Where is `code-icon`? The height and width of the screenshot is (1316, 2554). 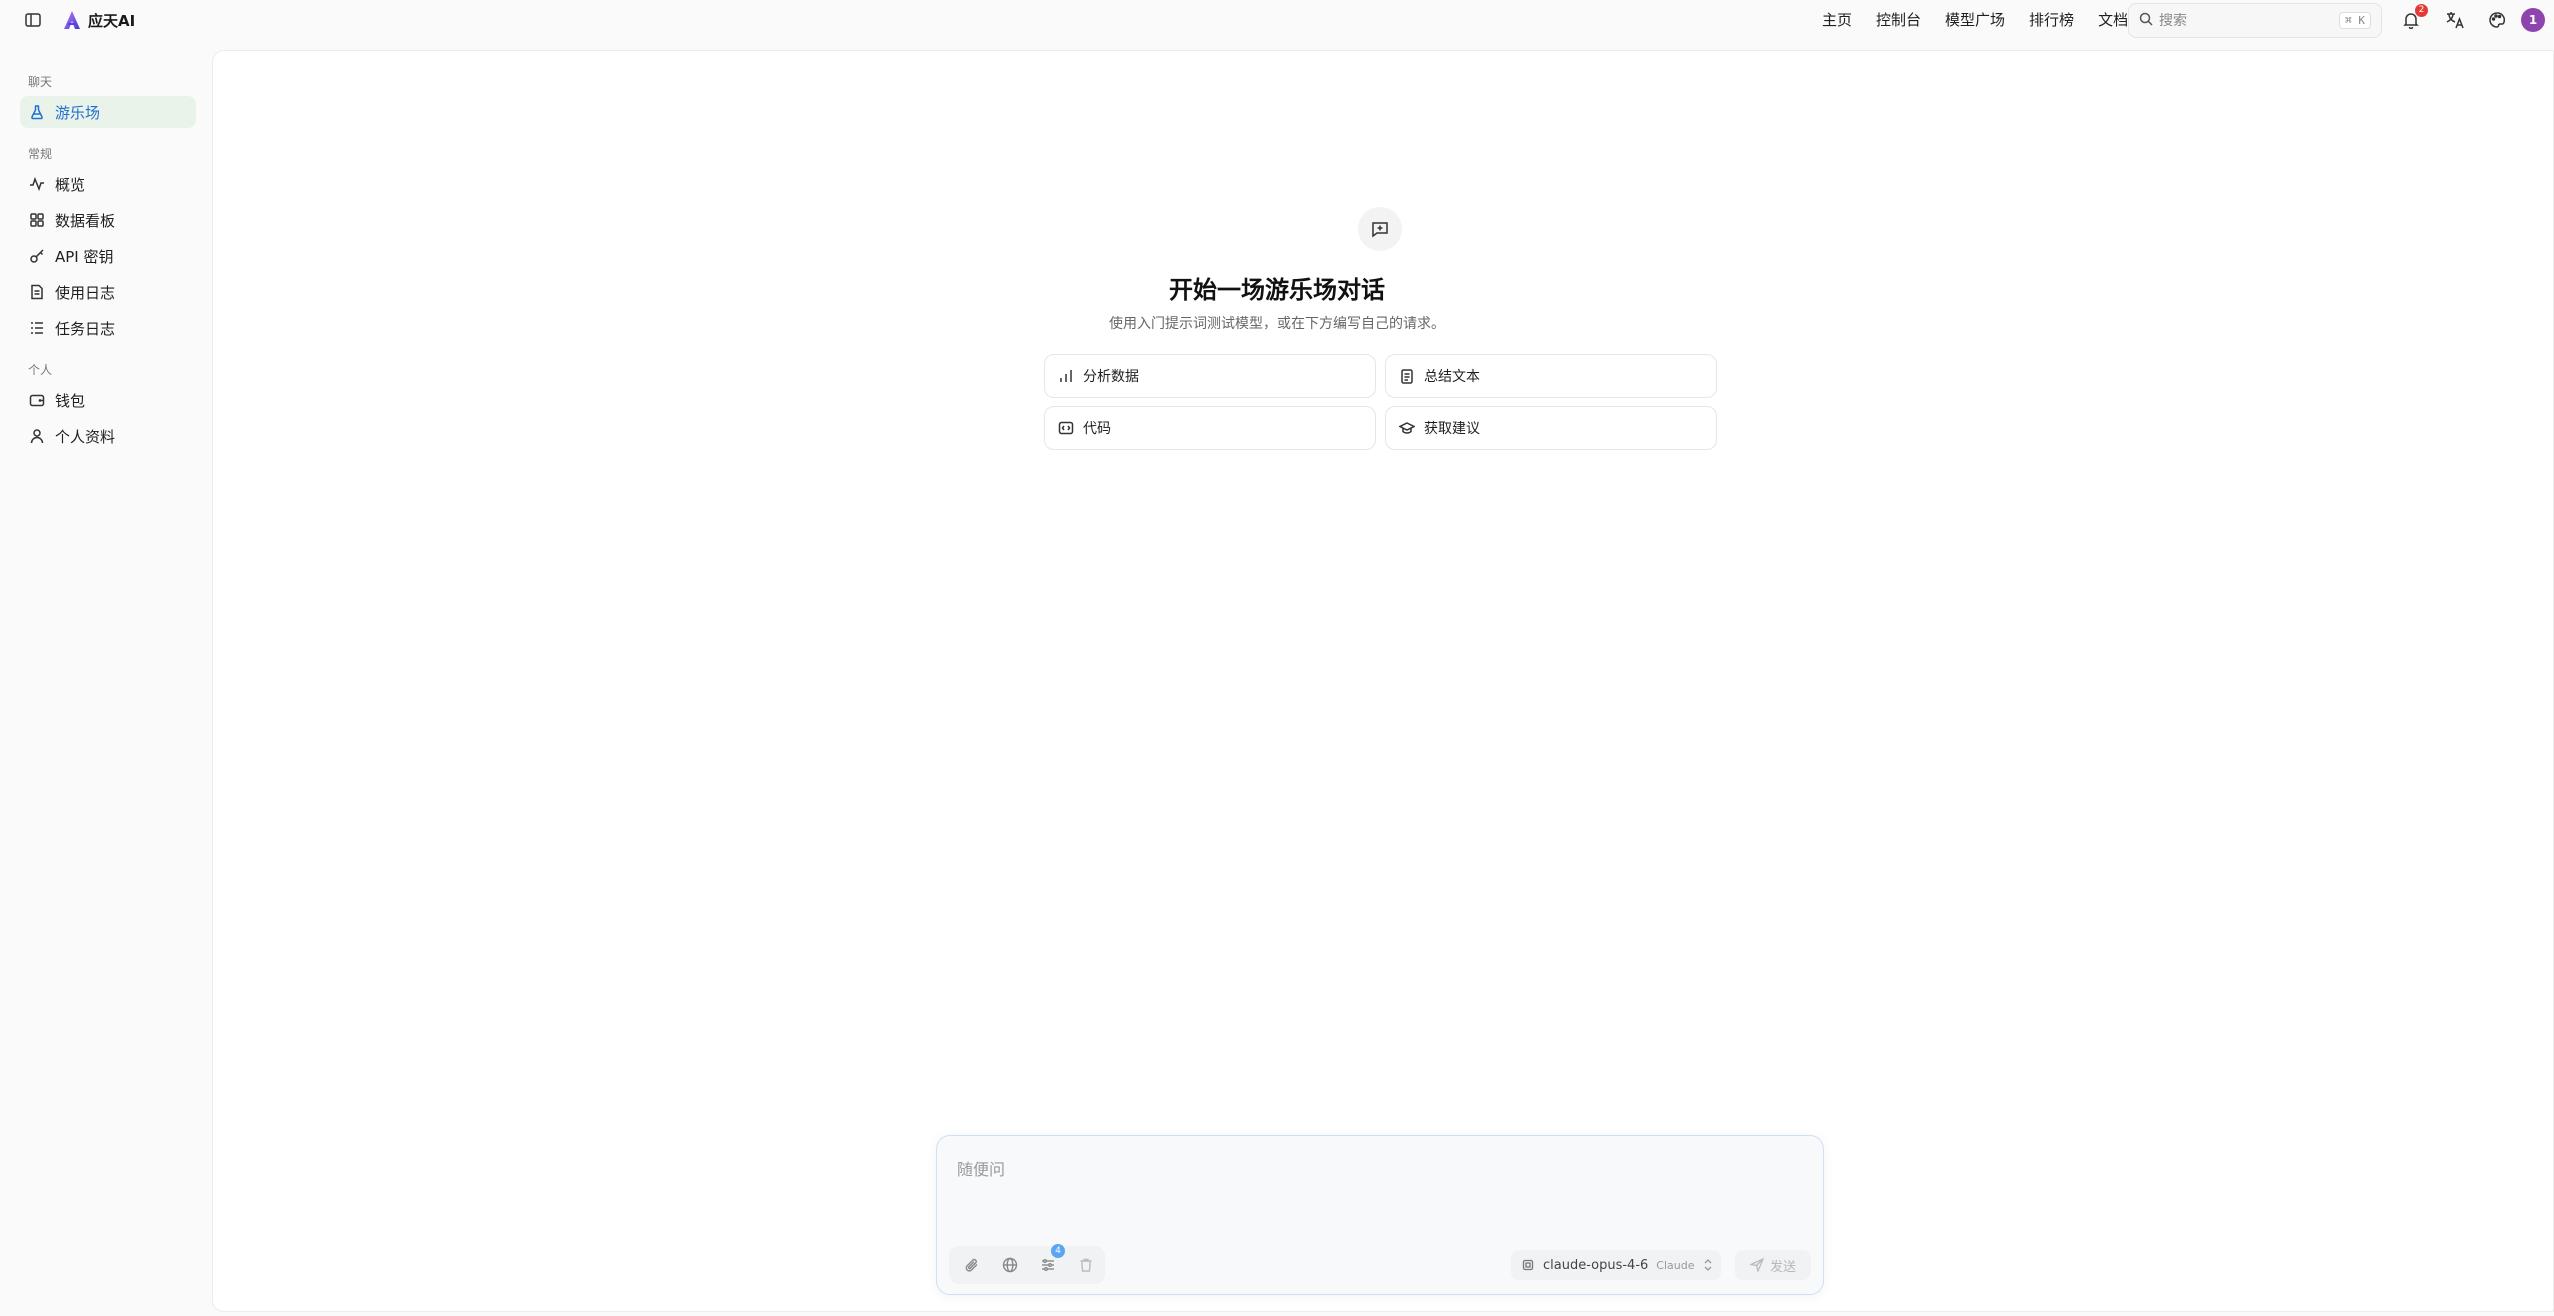 code-icon is located at coordinates (1066, 428).